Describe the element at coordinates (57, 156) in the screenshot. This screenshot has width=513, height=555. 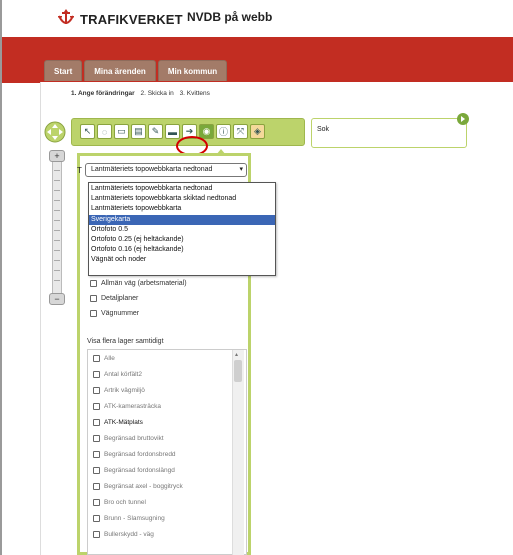
I see `zoom-in-icon: +` at that location.